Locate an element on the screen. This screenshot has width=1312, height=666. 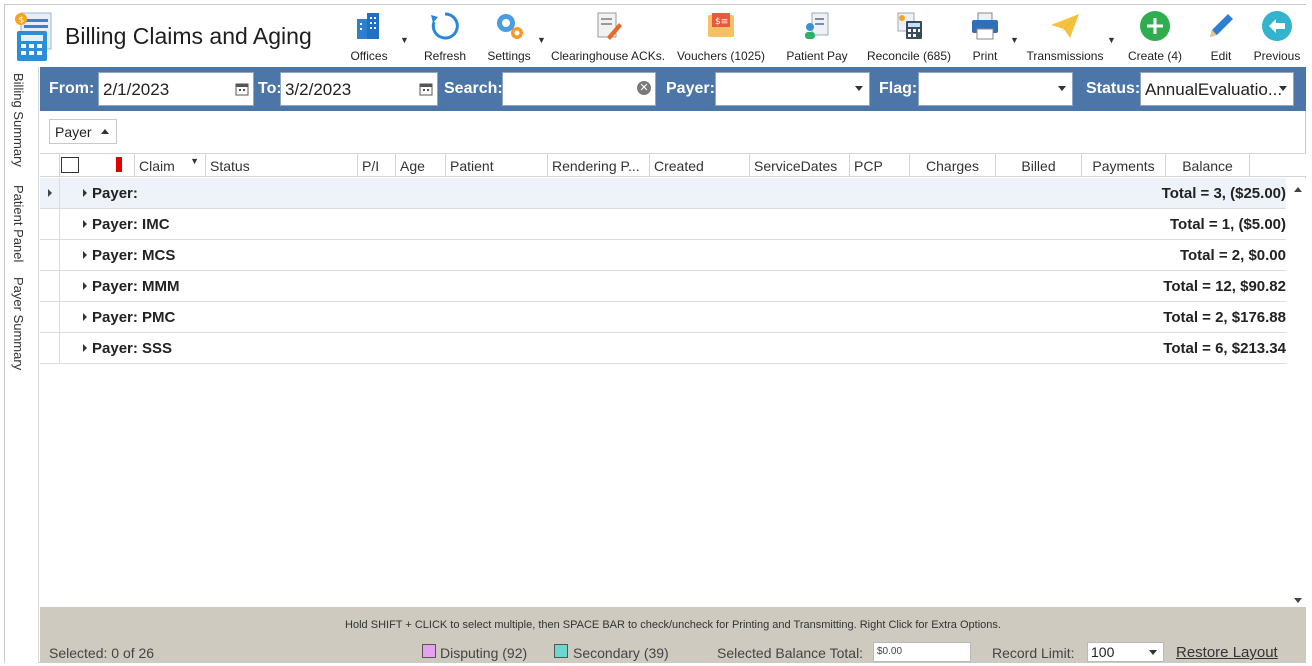
search-input: ✕ is located at coordinates (579, 89).